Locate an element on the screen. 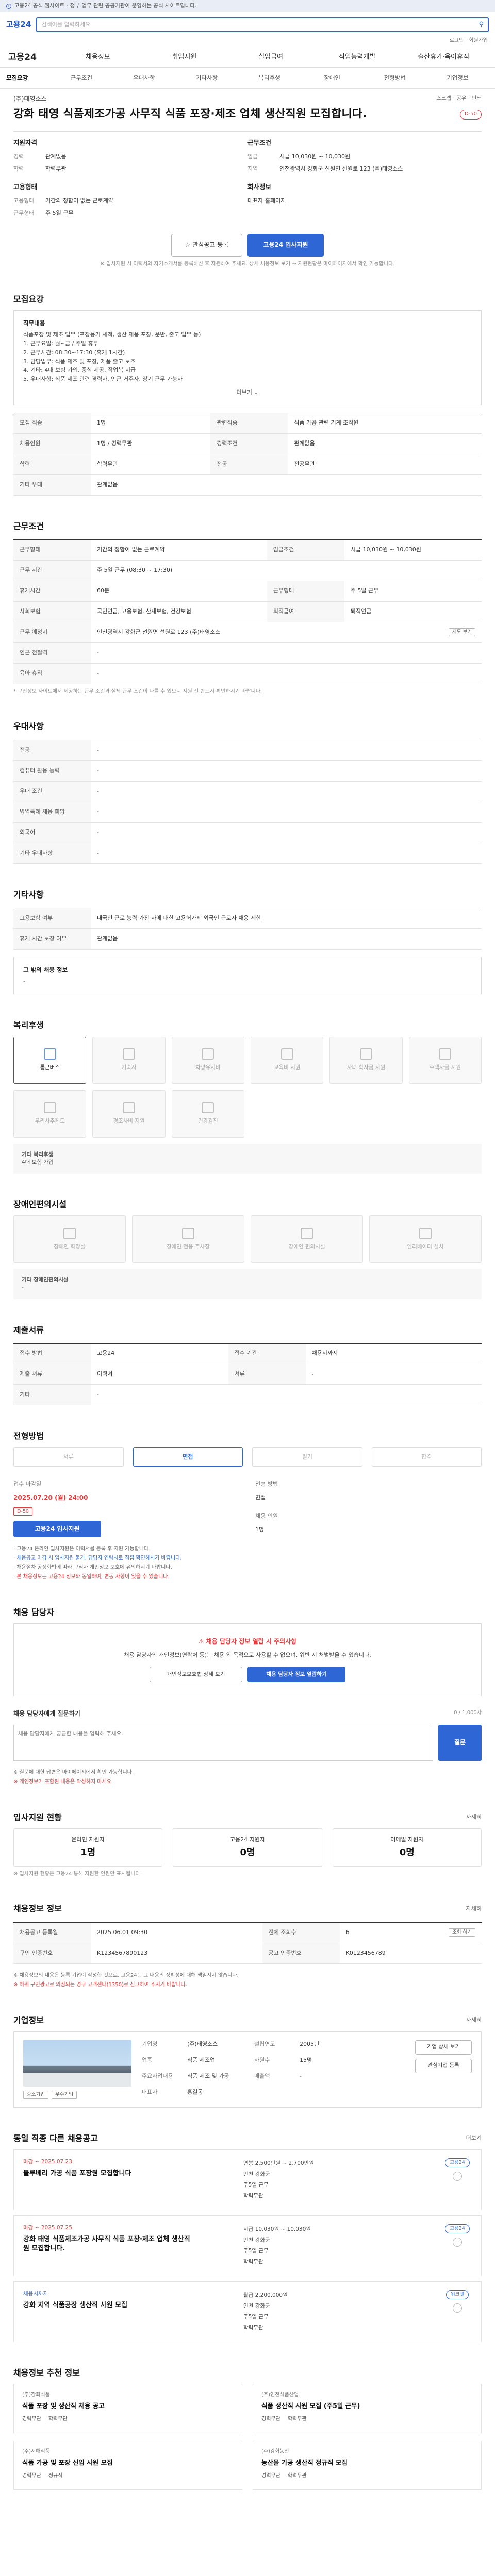 Image resolution: width=495 pixels, height=2576 pixels. bullet: · 고용24 온라인 입사지원은 이력서를 등록 후 지원 가능합니다. is located at coordinates (82, 1549).